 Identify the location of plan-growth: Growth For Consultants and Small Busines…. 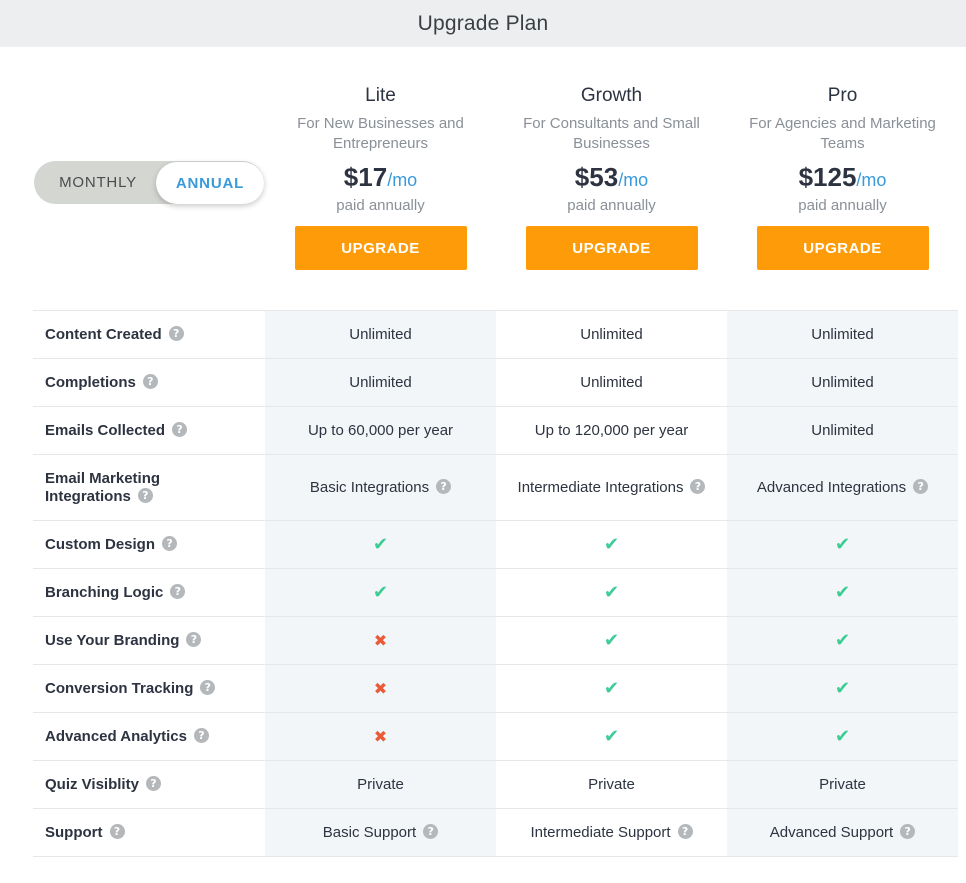
(611, 177).